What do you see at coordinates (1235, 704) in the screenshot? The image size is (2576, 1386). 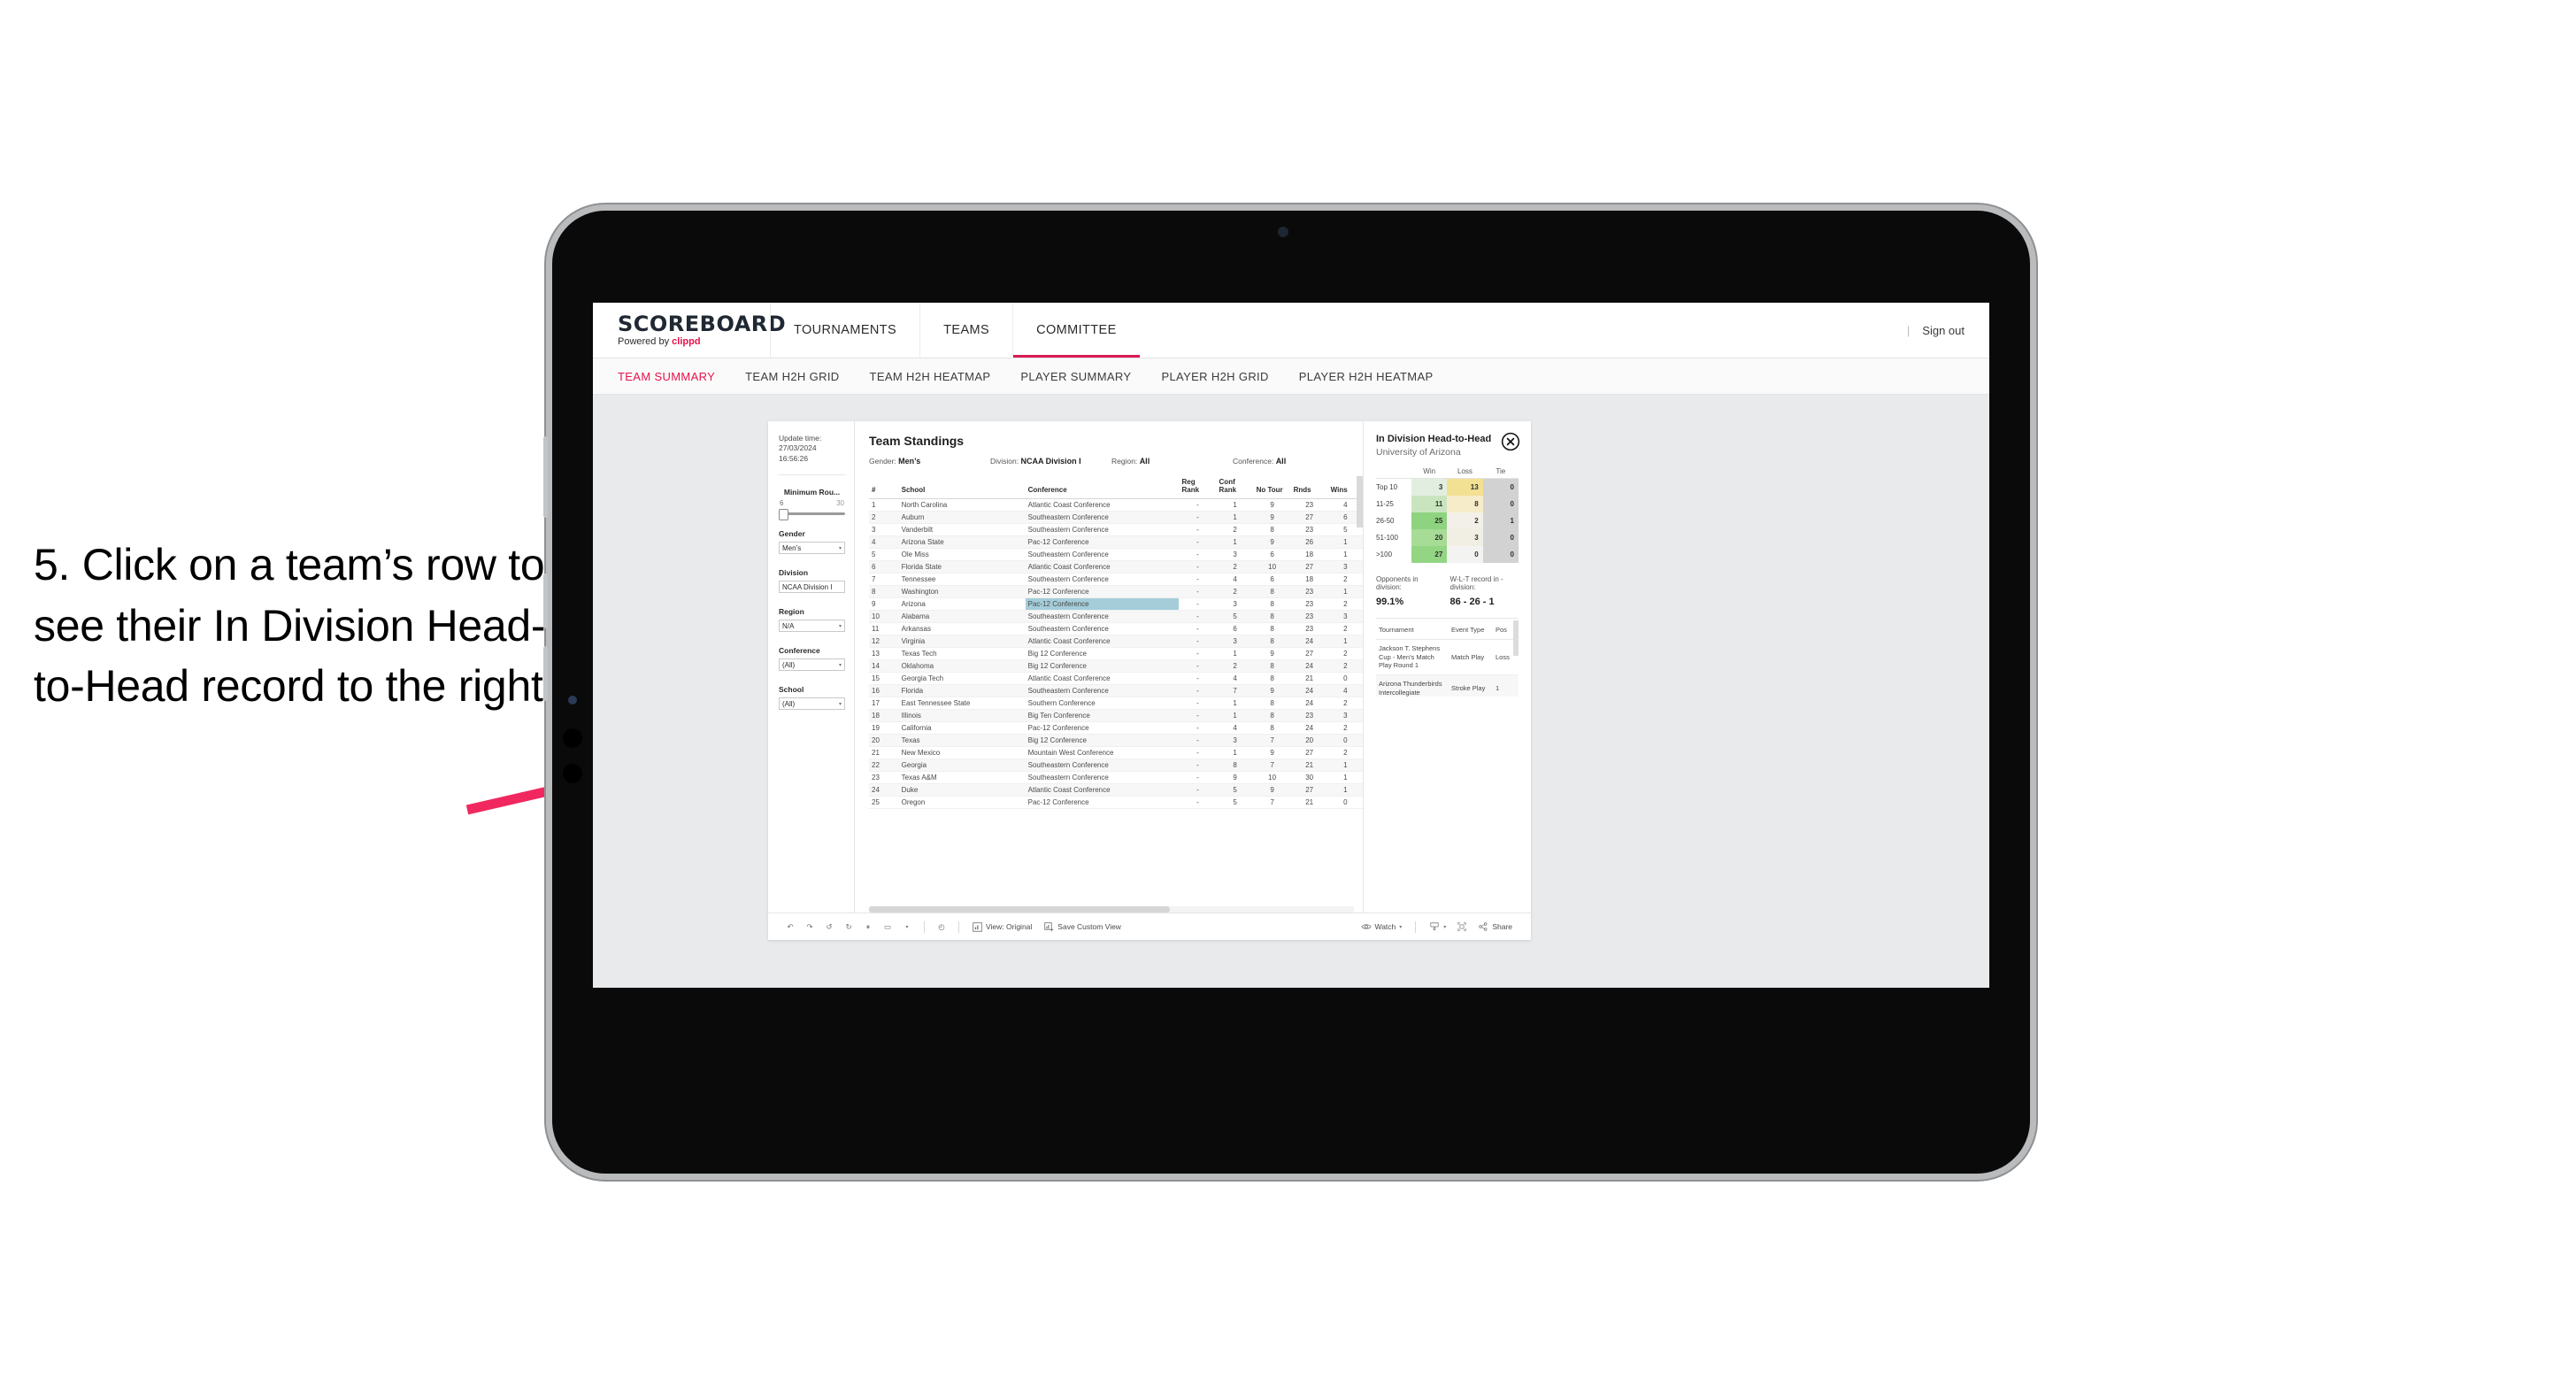 I see `cell-conf-rank: 1` at bounding box center [1235, 704].